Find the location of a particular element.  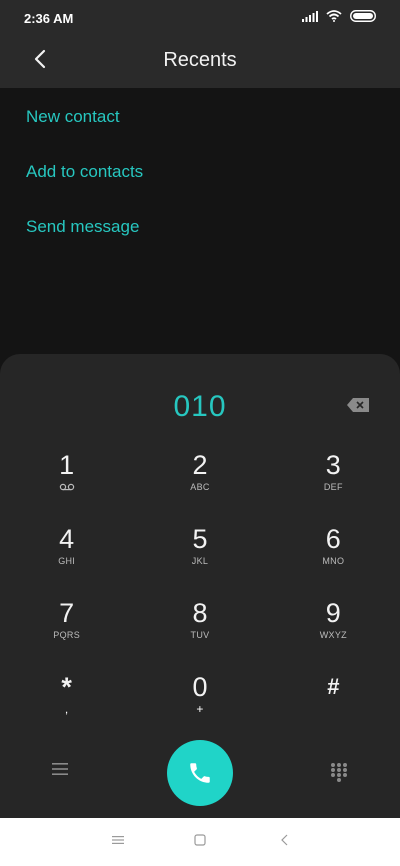

dialpad-toggle-button is located at coordinates (339, 774).